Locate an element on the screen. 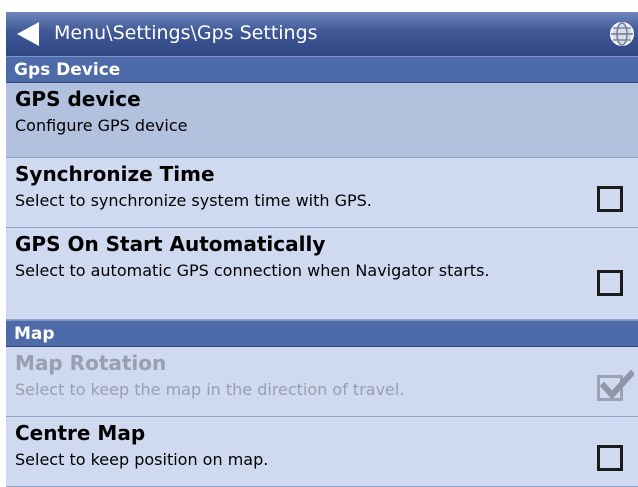 This screenshot has height=487, width=638. item-label: Synchronize Time is located at coordinates (115, 174).